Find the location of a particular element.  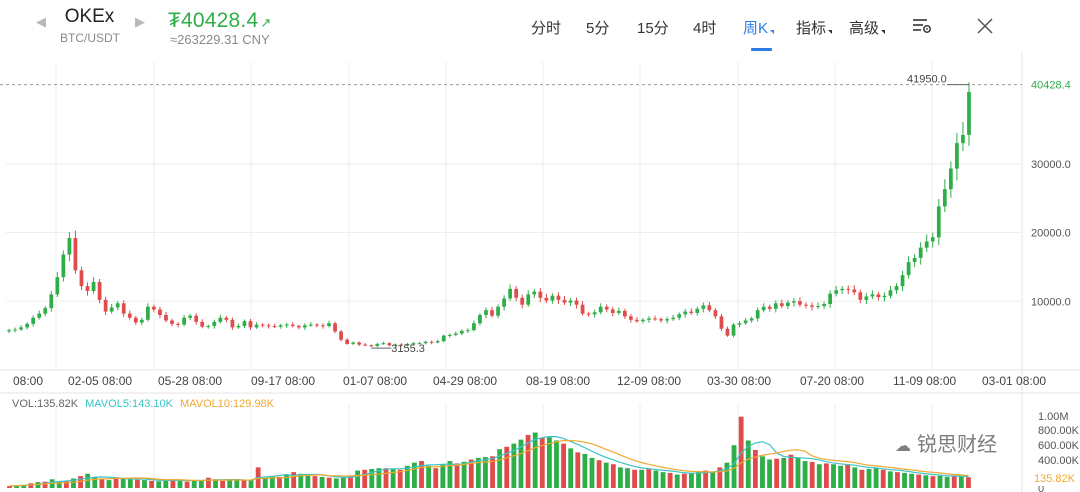

mavol5-value: MAVOL5:143.10K is located at coordinates (129, 404).